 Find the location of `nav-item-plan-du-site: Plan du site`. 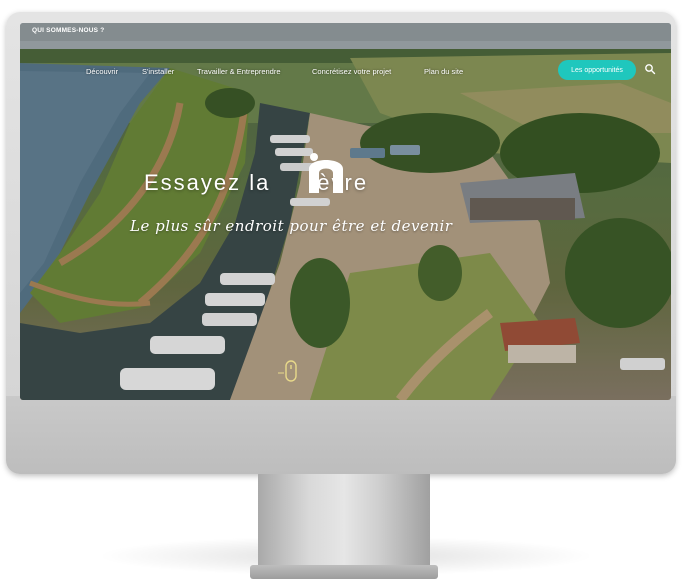

nav-item-plan-du-site: Plan du site is located at coordinates (443, 71).